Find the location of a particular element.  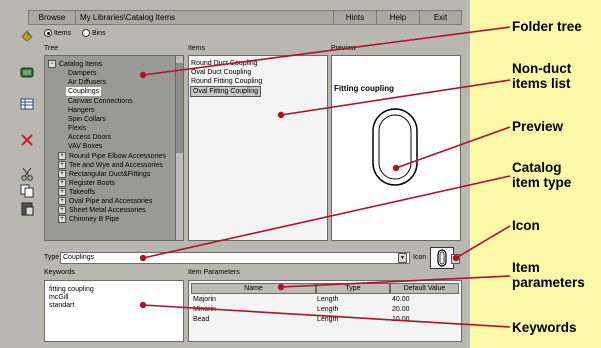

arrow-folder-tree is located at coordinates (326, 51).